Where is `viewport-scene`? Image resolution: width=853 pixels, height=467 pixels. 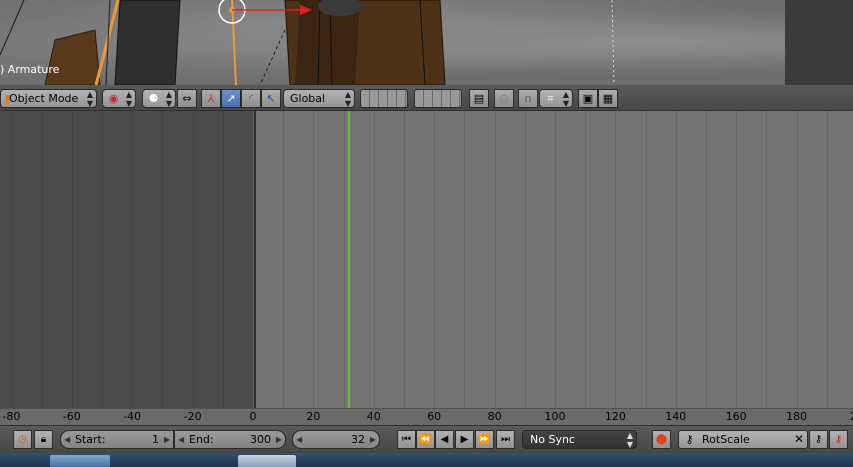 viewport-scene is located at coordinates (307, 42).